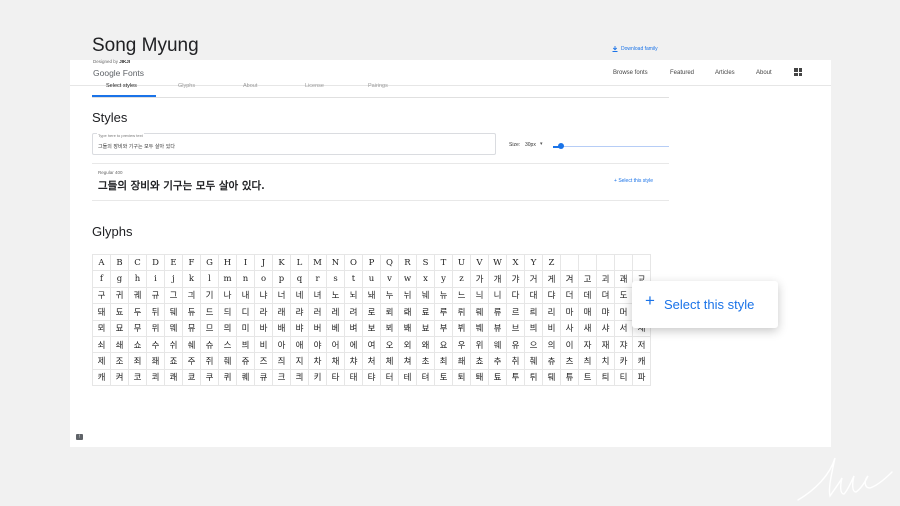 The height and width of the screenshot is (506, 900). Describe the element at coordinates (534, 296) in the screenshot. I see `glyph-cell: 대` at that location.